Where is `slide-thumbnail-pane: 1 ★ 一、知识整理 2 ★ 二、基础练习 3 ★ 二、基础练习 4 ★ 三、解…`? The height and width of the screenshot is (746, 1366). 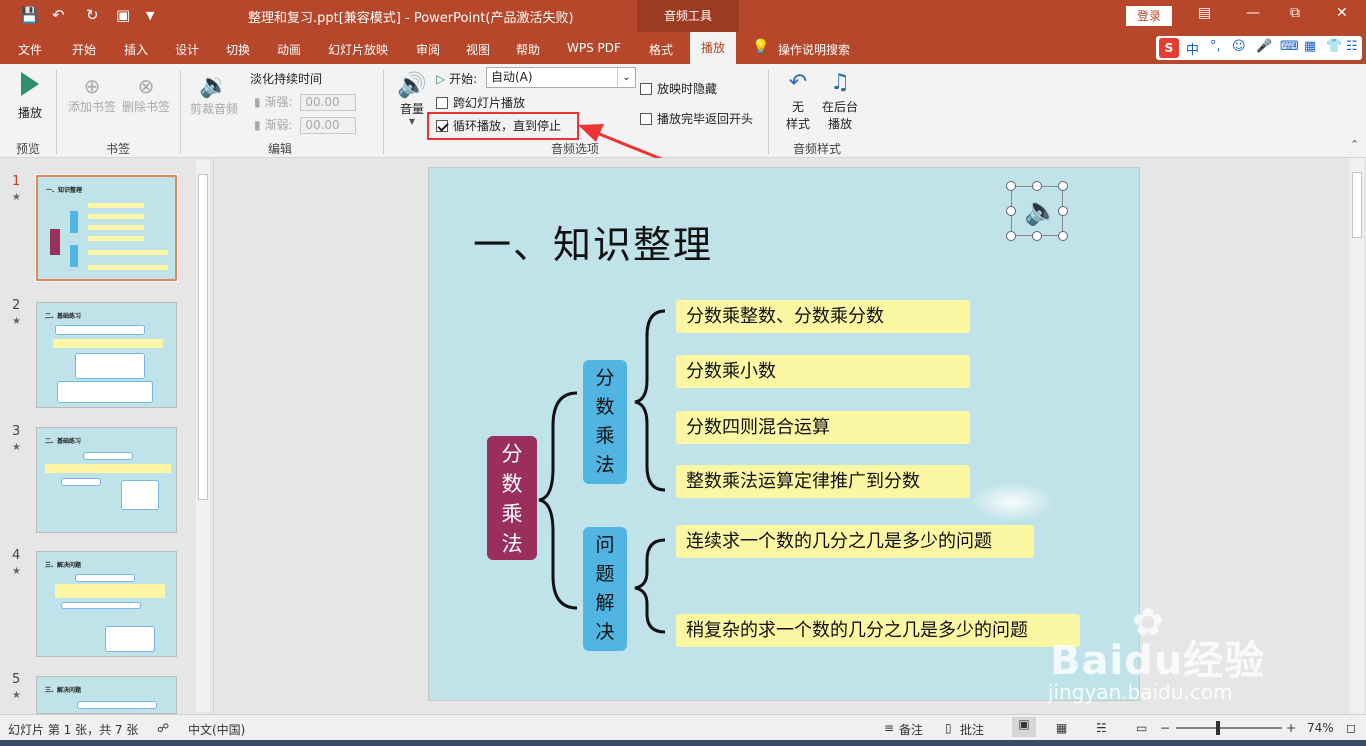 slide-thumbnail-pane: 1 ★ 一、知识整理 2 ★ 二、基础练习 3 ★ 二、基础练习 4 ★ 三、解… is located at coordinates (107, 436).